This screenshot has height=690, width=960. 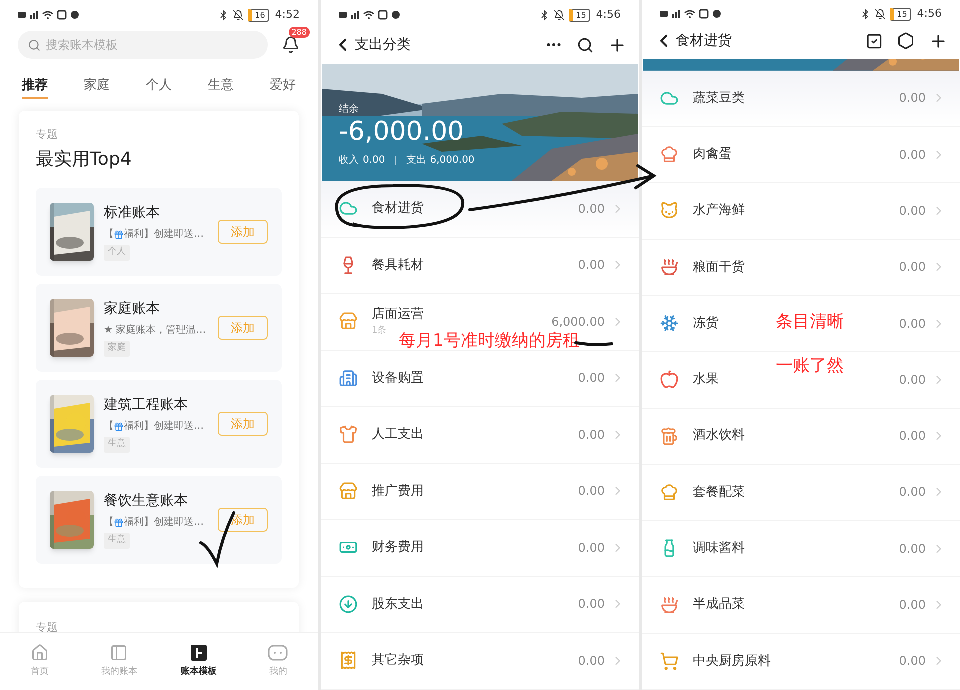 What do you see at coordinates (480, 209) in the screenshot?
I see `category-row: 食材进货 0.00` at bounding box center [480, 209].